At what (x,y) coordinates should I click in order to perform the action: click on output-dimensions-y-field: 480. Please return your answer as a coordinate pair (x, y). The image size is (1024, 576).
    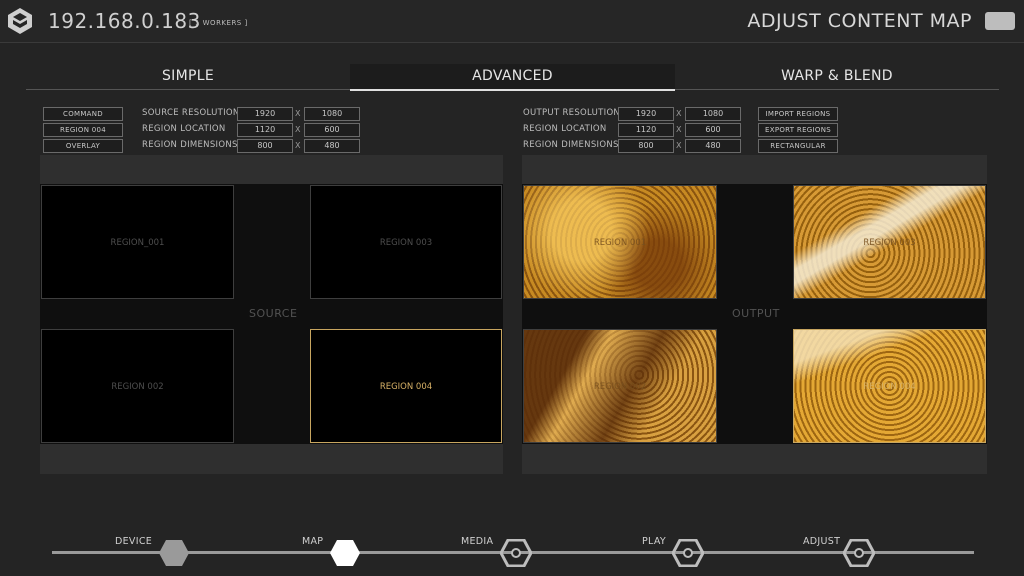
    Looking at the image, I should click on (713, 146).